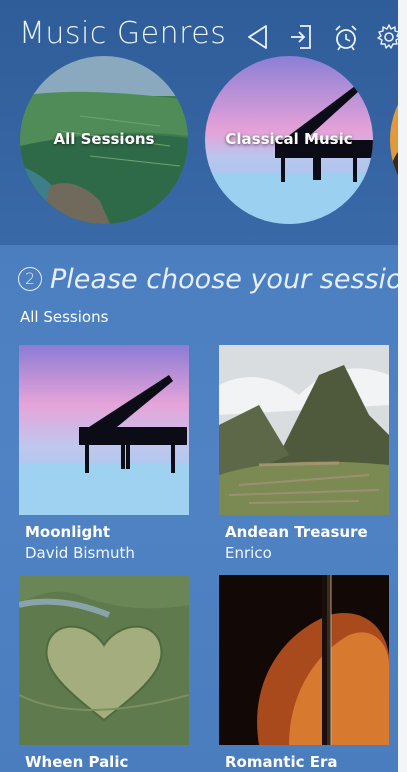  I want to click on session-name: Romantic Era, so click(281, 762).